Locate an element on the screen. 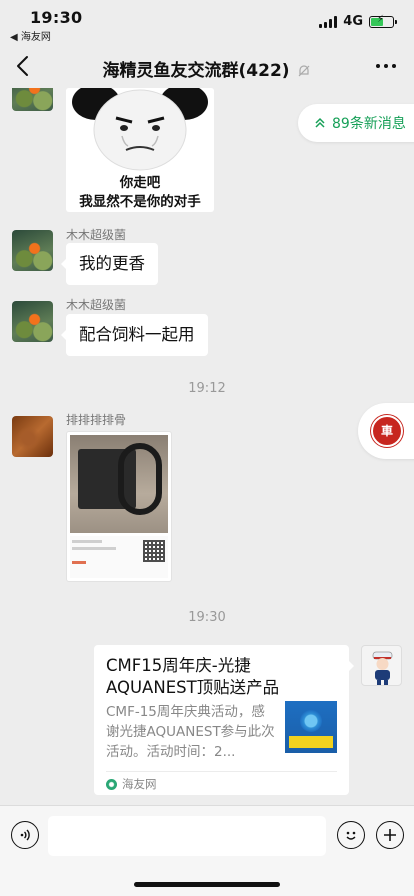  back-to-app-link: ◀ 海友网 is located at coordinates (30, 35).